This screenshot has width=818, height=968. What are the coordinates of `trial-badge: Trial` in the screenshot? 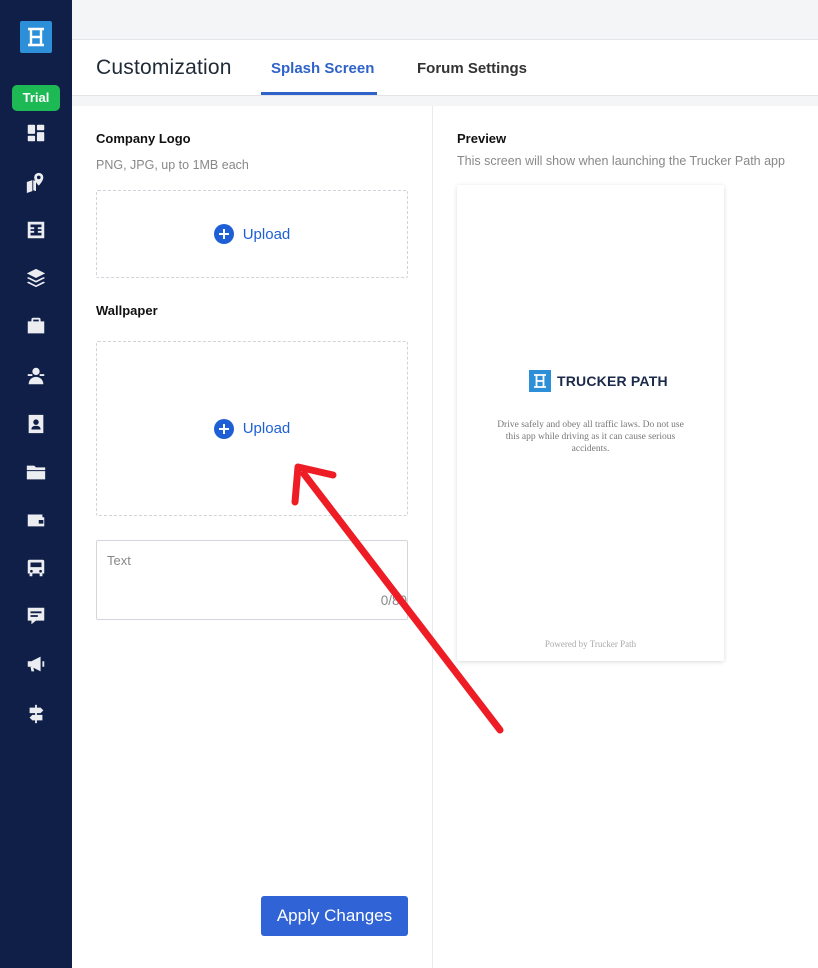 It's located at (36, 98).